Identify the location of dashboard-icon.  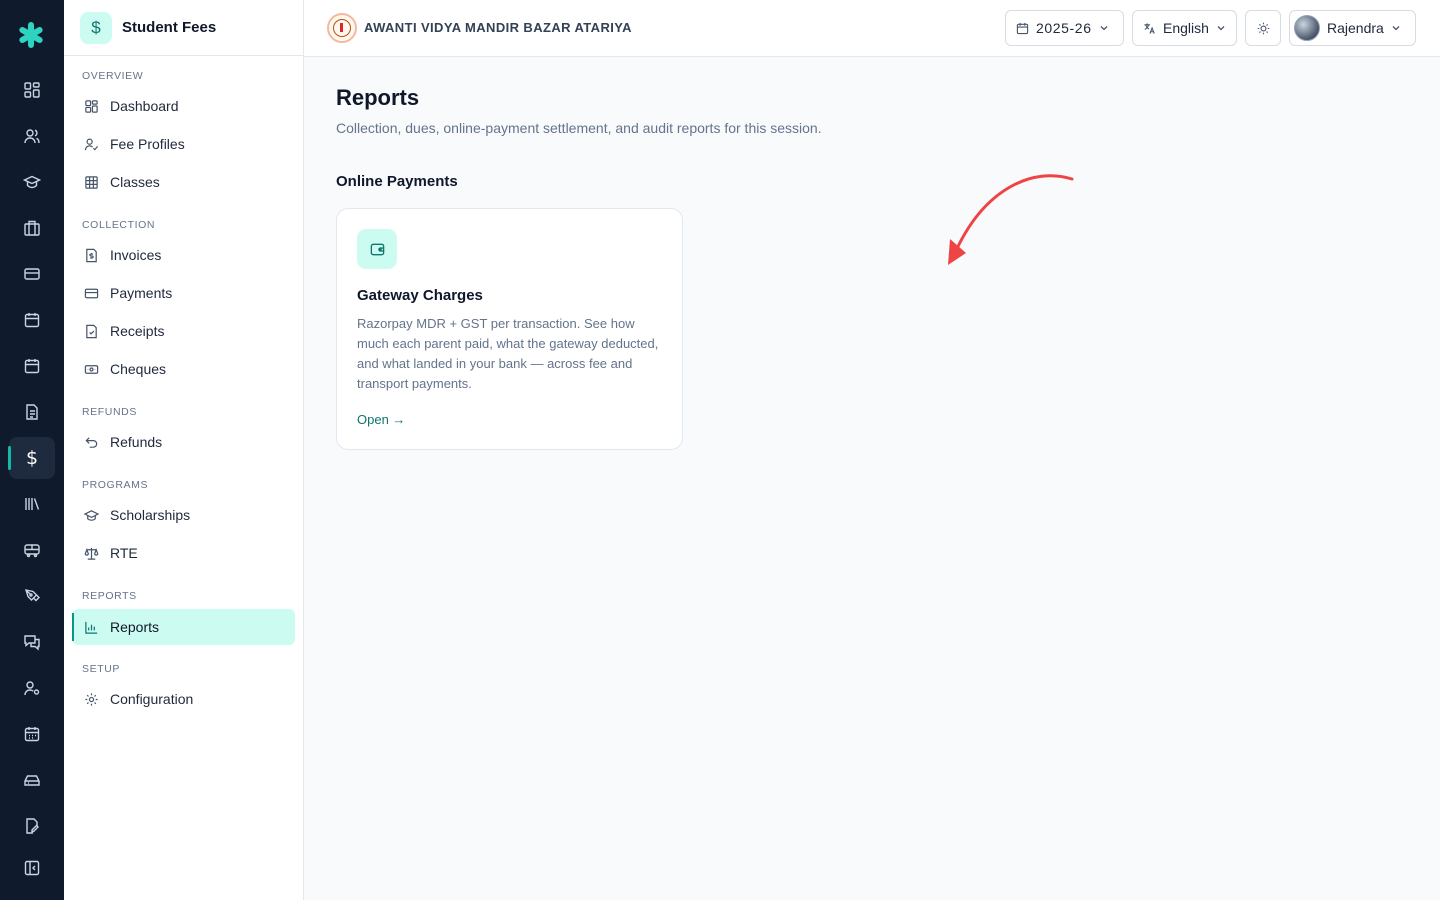
(91, 106).